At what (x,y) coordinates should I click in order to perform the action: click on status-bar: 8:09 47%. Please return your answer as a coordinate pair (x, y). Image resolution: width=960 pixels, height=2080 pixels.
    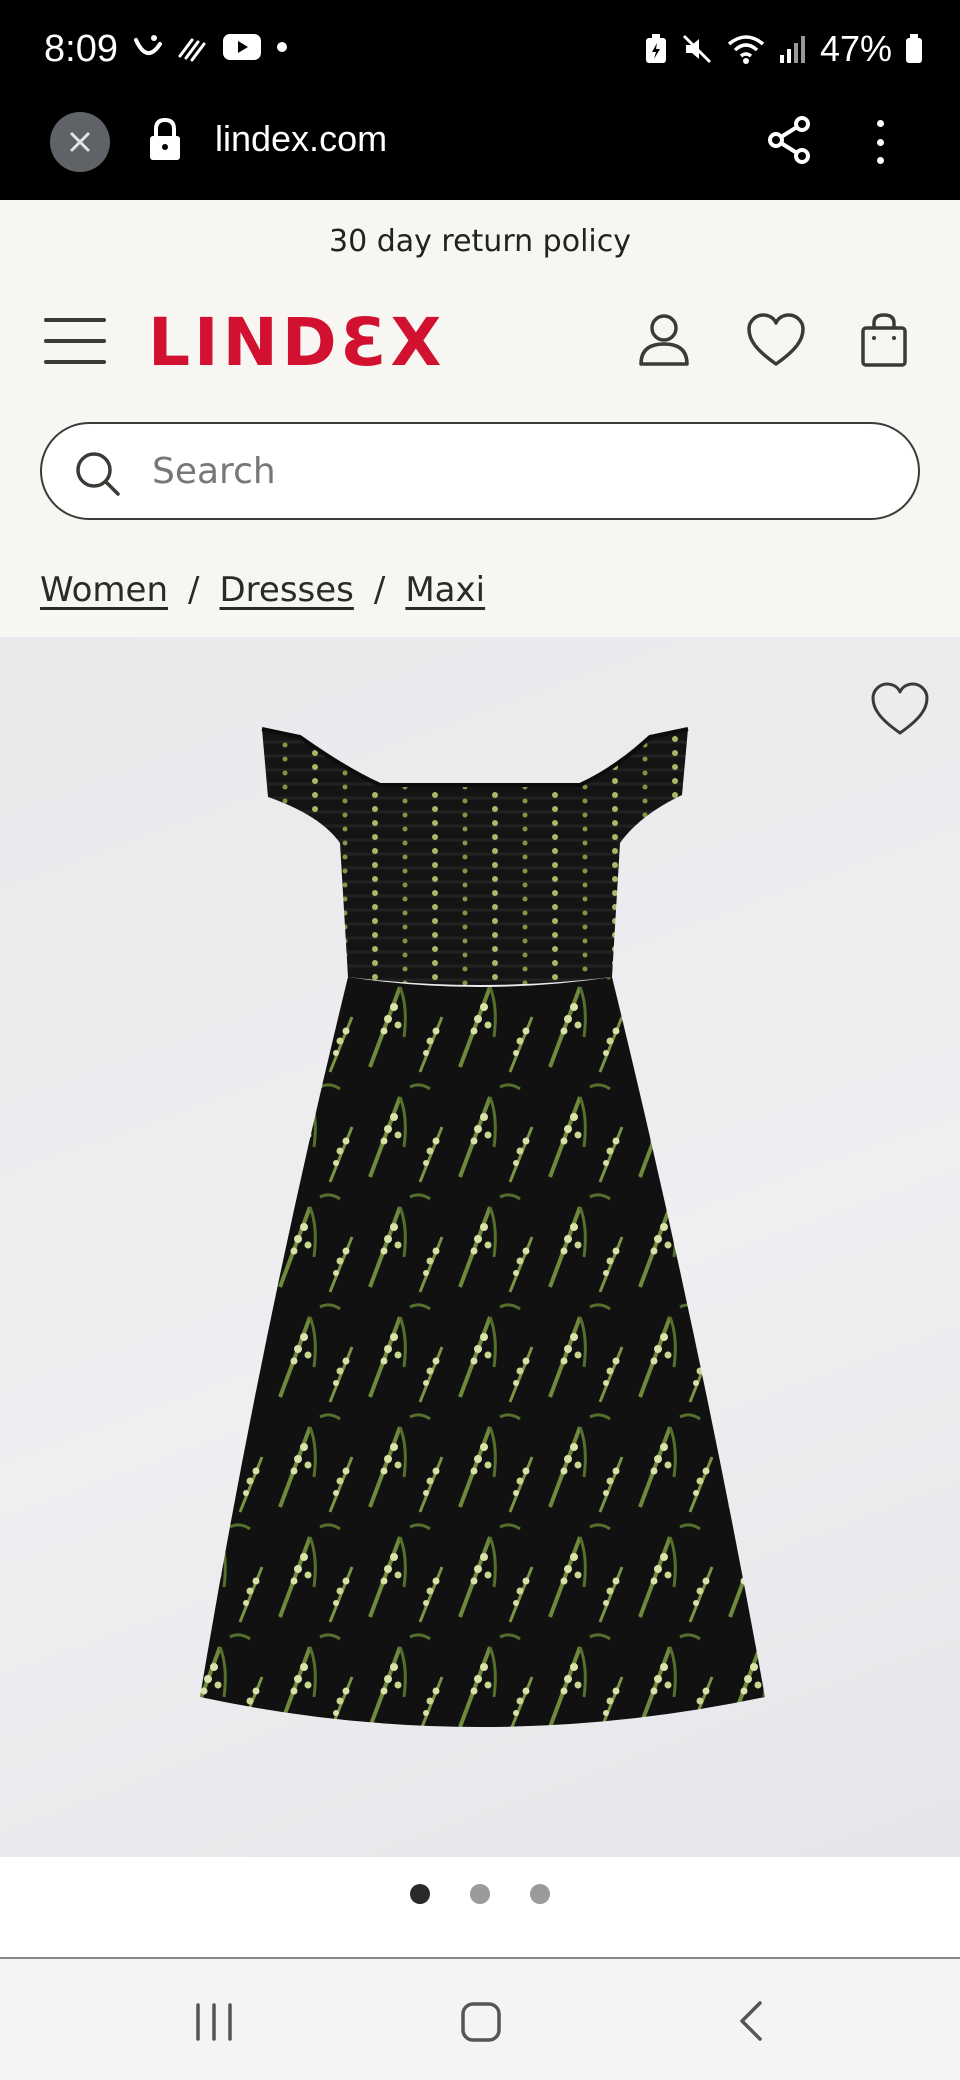
    Looking at the image, I should click on (480, 50).